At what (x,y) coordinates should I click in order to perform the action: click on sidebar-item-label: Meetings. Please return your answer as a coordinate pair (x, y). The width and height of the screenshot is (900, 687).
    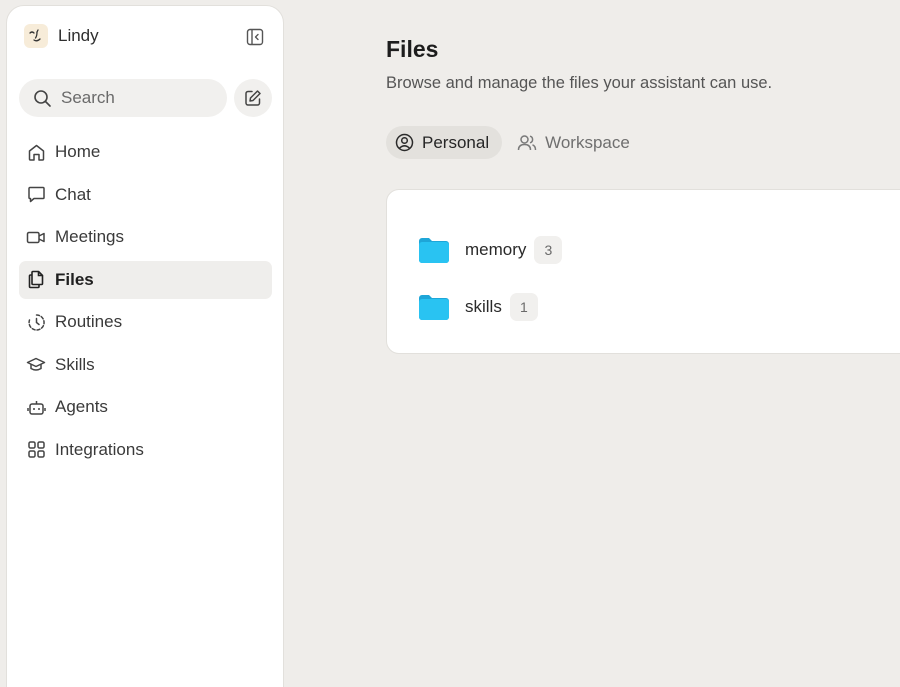
    Looking at the image, I should click on (89, 236).